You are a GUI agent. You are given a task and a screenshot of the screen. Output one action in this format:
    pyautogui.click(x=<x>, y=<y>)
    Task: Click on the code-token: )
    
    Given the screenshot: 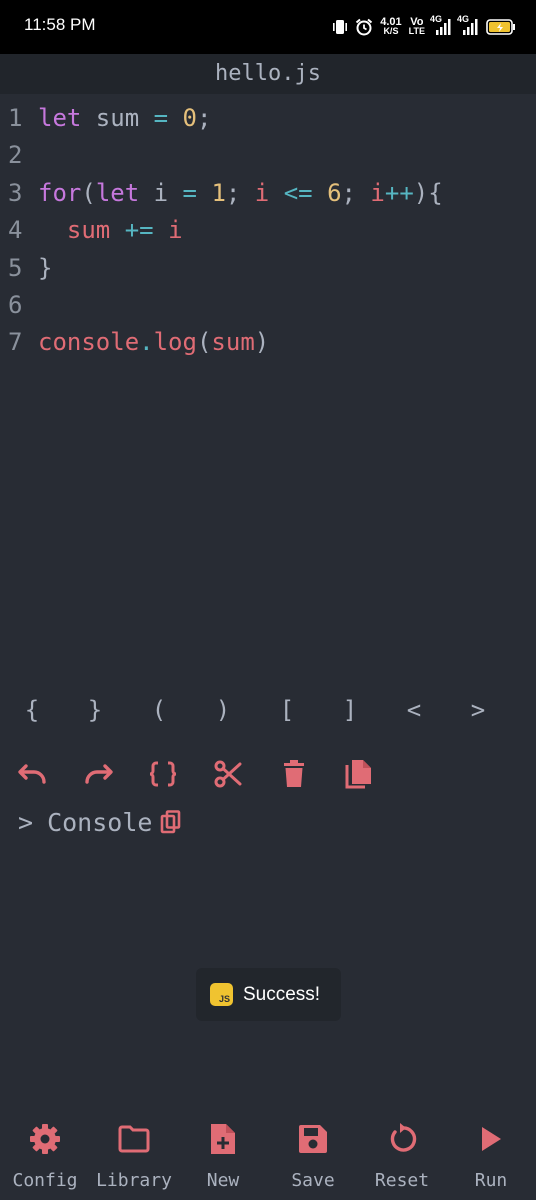 What is the action you would take?
    pyautogui.click(x=262, y=342)
    